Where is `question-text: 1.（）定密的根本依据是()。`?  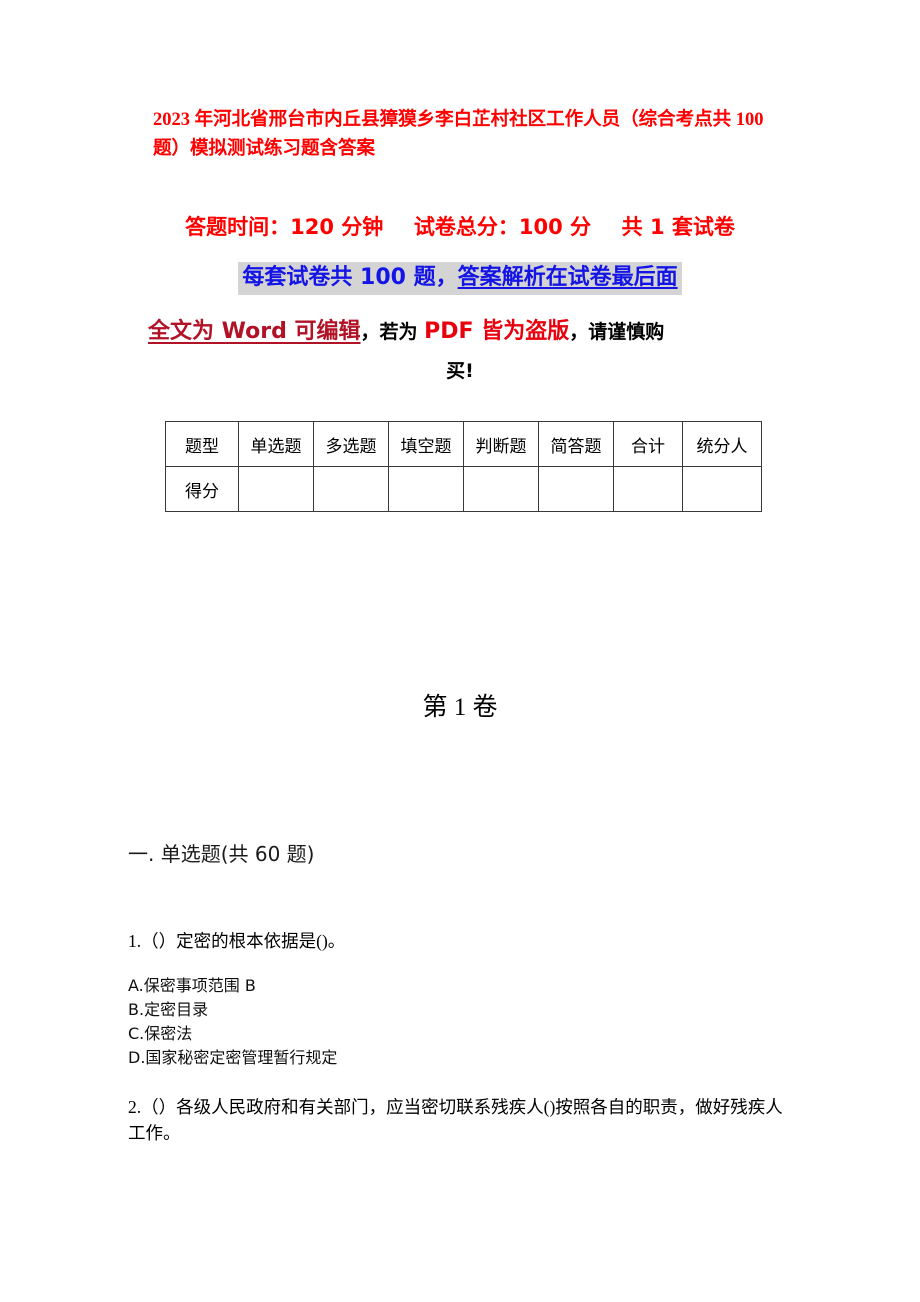 question-text: 1.（）定密的根本依据是()。 is located at coordinates (237, 941).